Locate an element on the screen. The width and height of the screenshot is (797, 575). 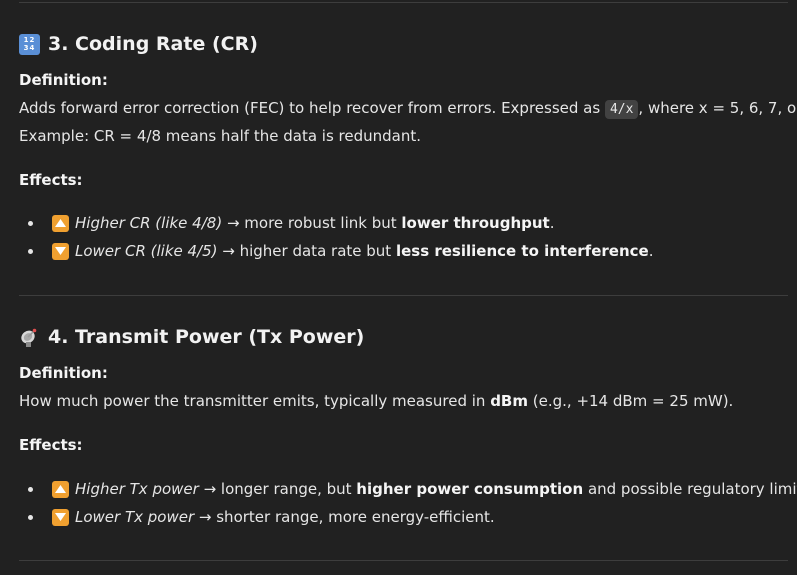
satellite-antenna-icon is located at coordinates (29, 337).